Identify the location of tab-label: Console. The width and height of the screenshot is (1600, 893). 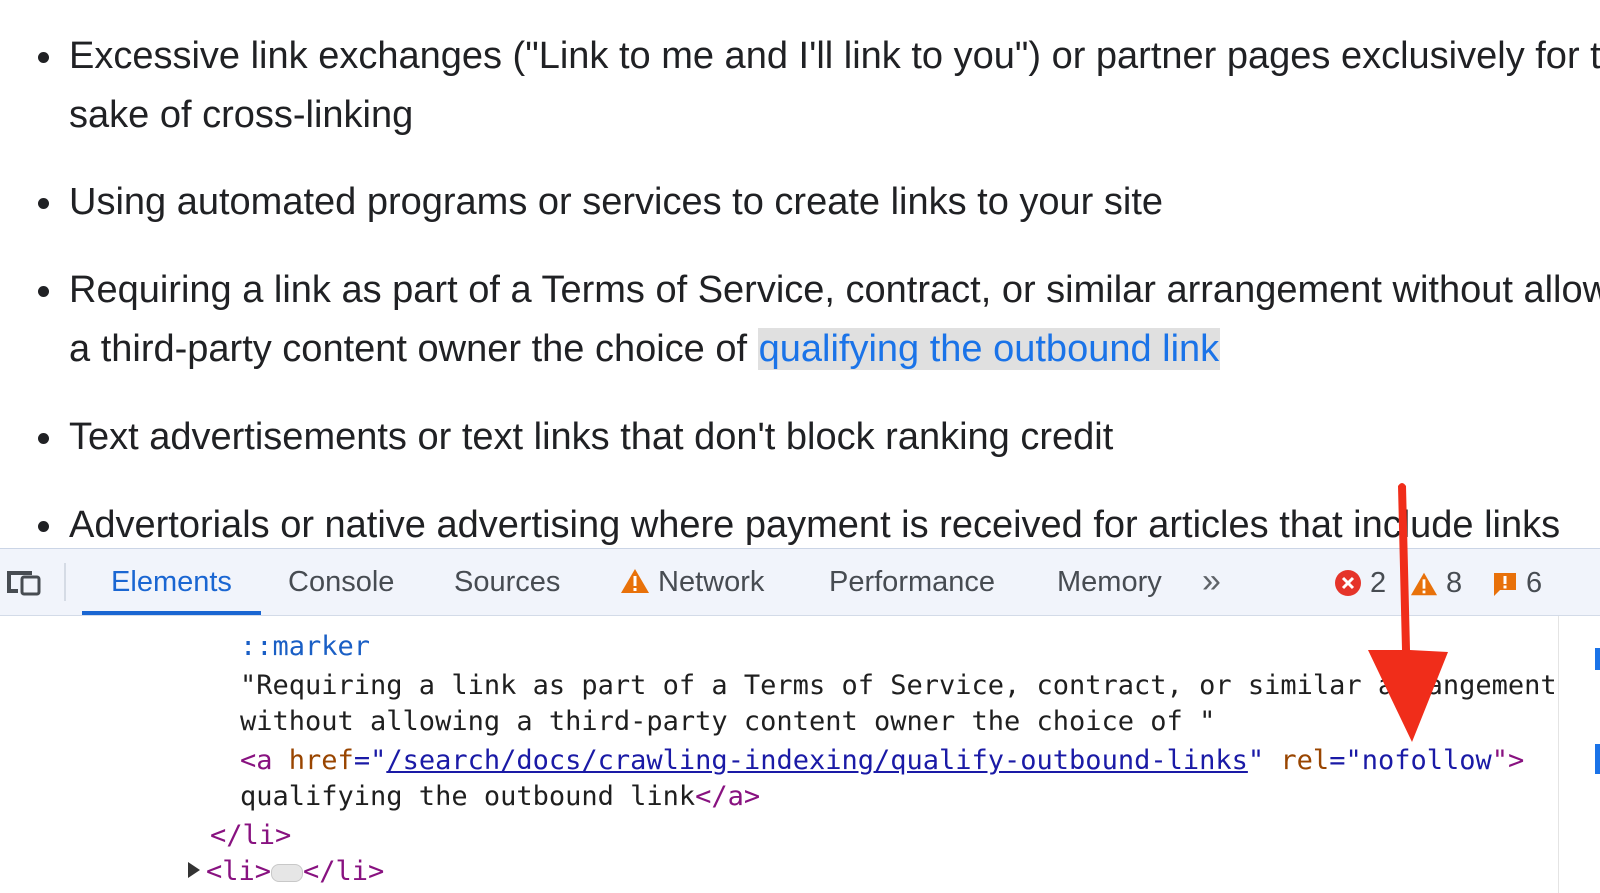
(341, 582).